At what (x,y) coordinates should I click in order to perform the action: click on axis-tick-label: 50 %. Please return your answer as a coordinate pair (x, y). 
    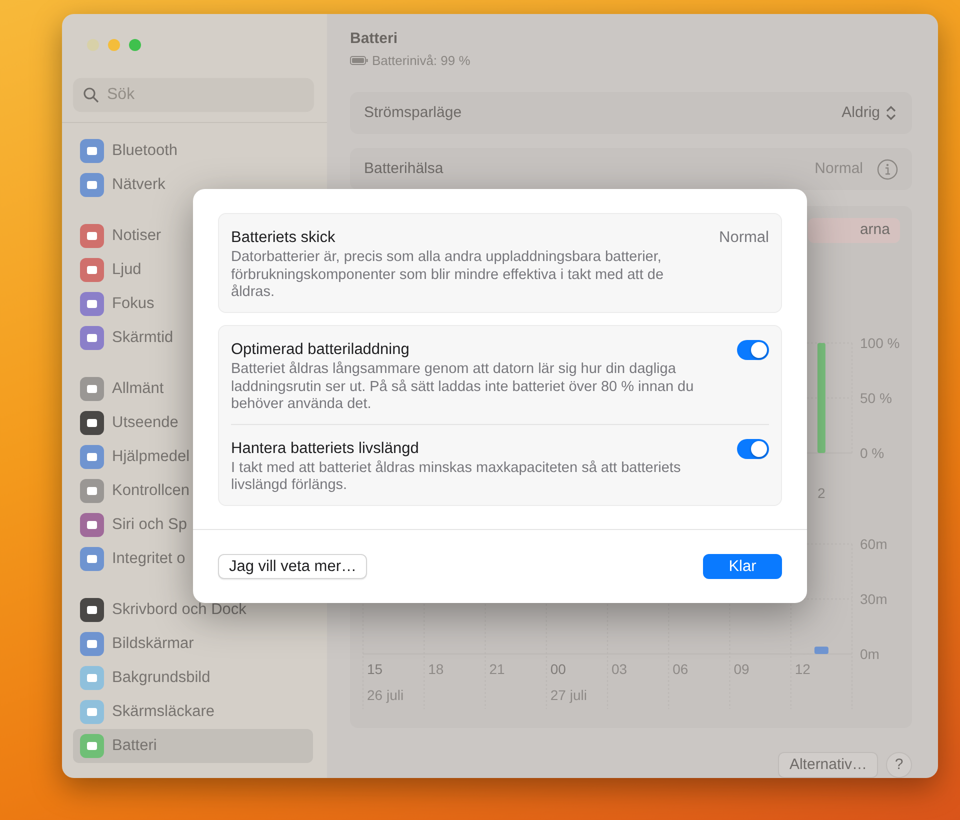
    Looking at the image, I should click on (876, 398).